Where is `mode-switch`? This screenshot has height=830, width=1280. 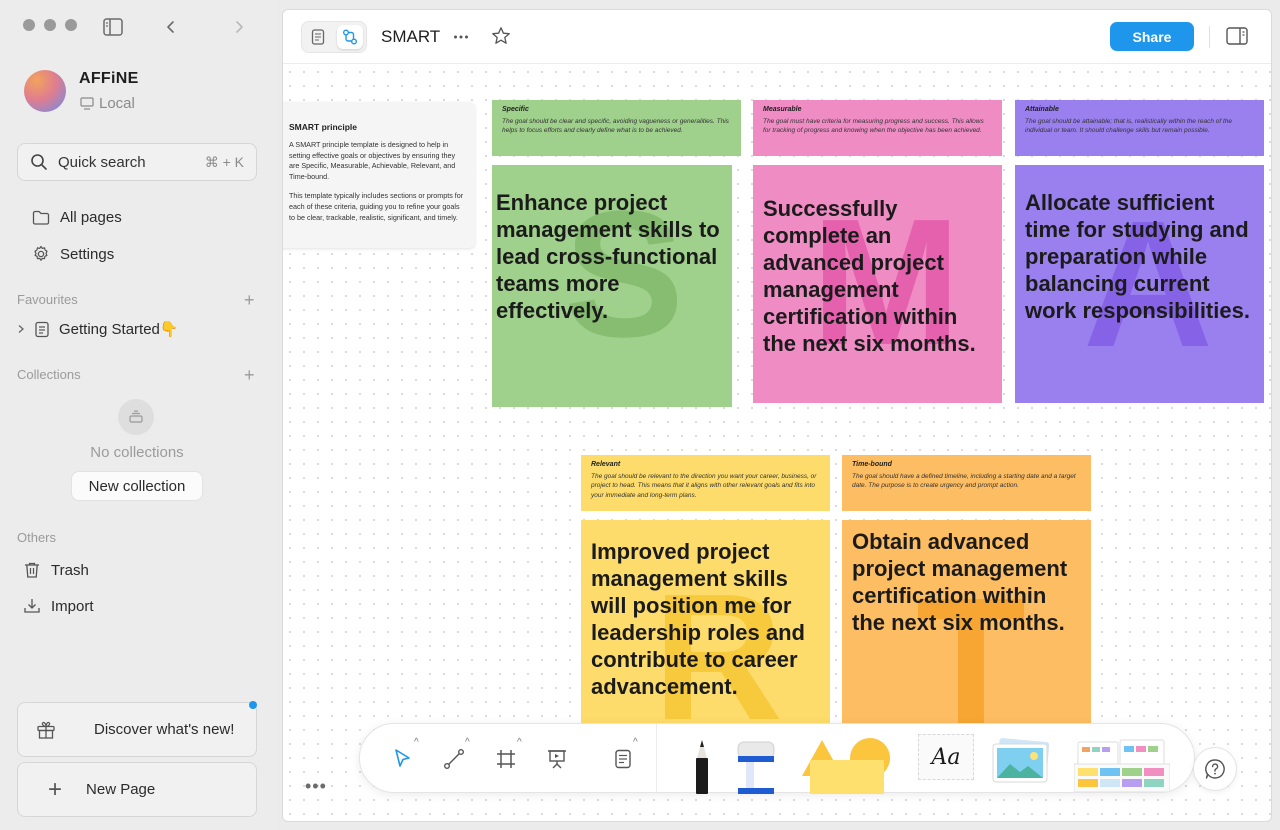
mode-switch is located at coordinates (334, 37).